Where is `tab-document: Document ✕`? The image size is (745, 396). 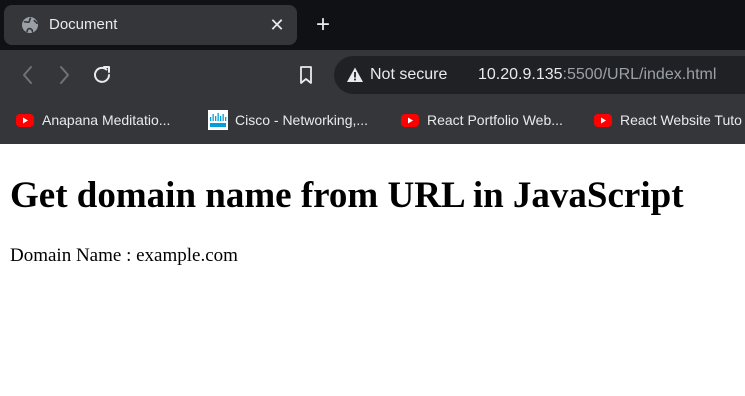 tab-document: Document ✕ is located at coordinates (150, 25).